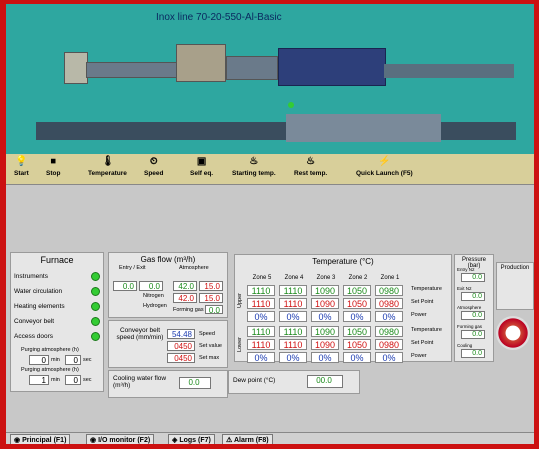 The height and width of the screenshot is (449, 539). What do you see at coordinates (422, 343) in the screenshot?
I see `lower-set-label: Set Point` at bounding box center [422, 343].